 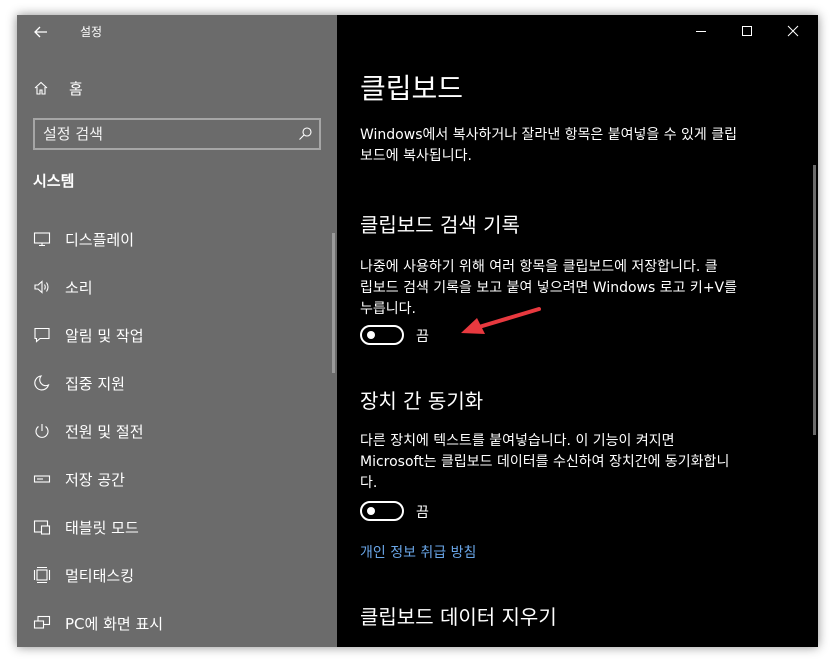 What do you see at coordinates (422, 513) in the screenshot?
I see `sync-toggle-state: 끔` at bounding box center [422, 513].